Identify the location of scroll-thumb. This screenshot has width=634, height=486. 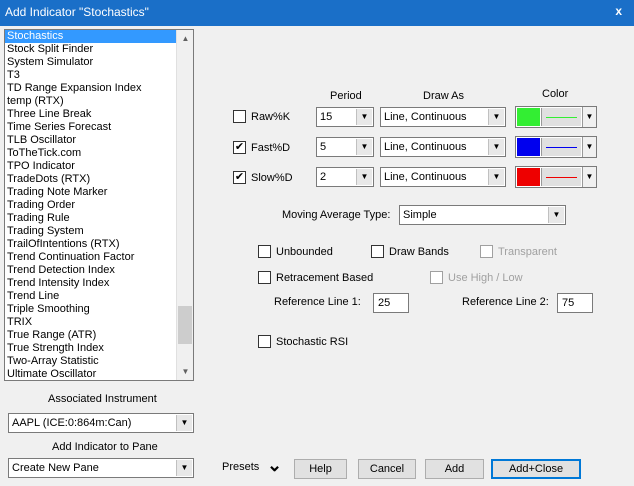
(185, 325).